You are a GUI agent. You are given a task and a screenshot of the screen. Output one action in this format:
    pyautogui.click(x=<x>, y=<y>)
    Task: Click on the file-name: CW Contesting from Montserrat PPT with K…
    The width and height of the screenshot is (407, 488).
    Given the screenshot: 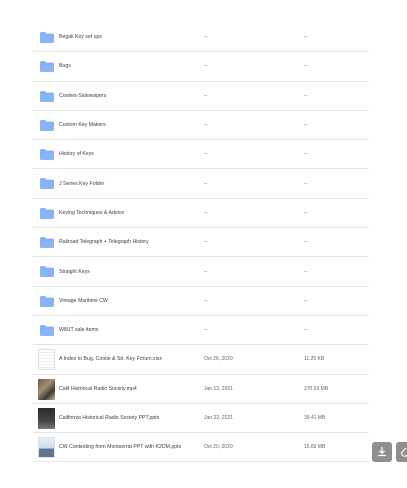 What is the action you would take?
    pyautogui.click(x=120, y=447)
    